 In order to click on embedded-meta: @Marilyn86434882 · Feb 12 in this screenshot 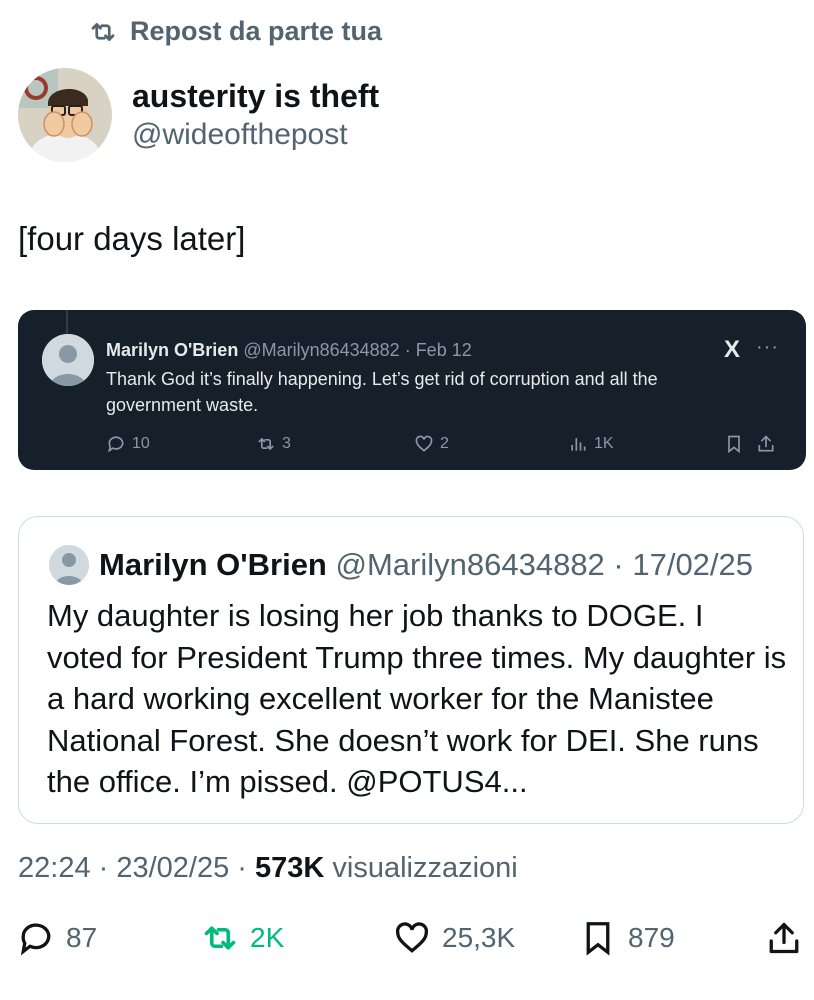, I will do `click(357, 350)`.